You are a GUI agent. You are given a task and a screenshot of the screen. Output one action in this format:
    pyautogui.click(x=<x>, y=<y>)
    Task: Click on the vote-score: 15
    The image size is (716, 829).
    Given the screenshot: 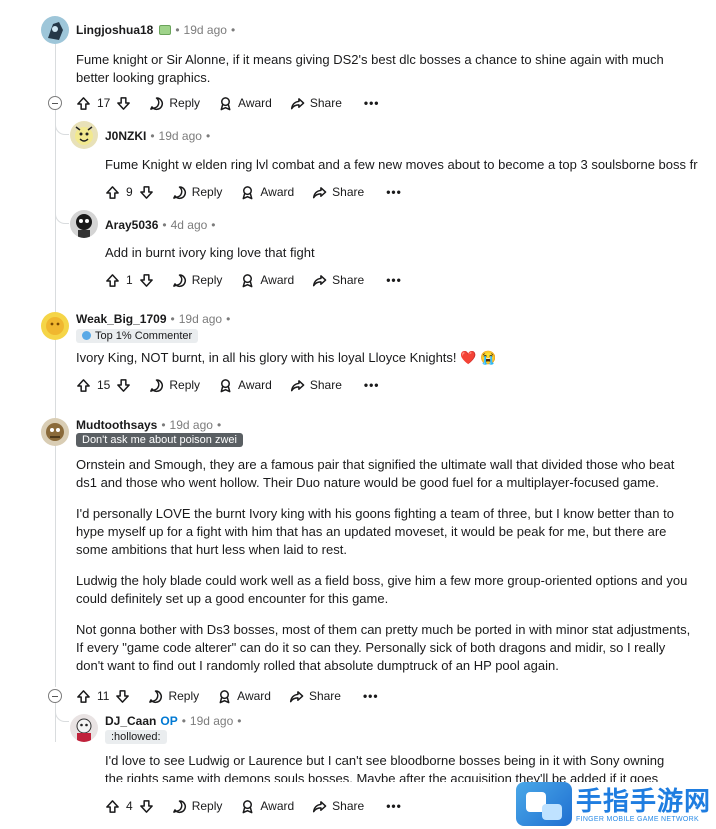 What is the action you would take?
    pyautogui.click(x=104, y=385)
    